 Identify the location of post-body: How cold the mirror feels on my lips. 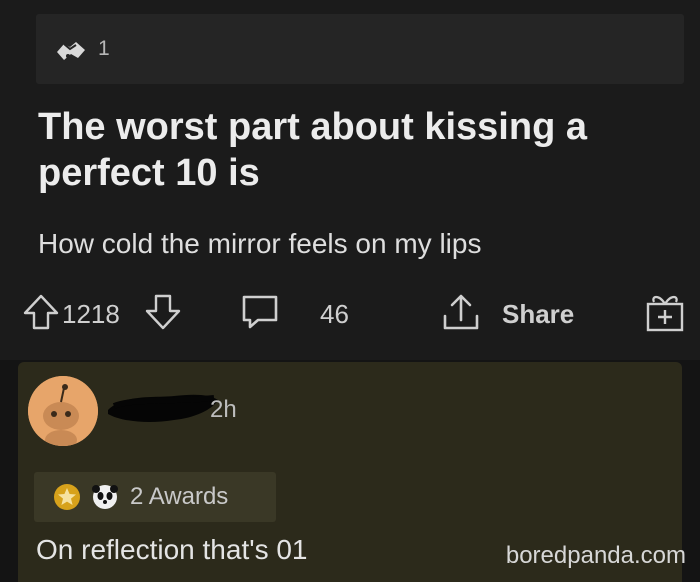
(260, 243).